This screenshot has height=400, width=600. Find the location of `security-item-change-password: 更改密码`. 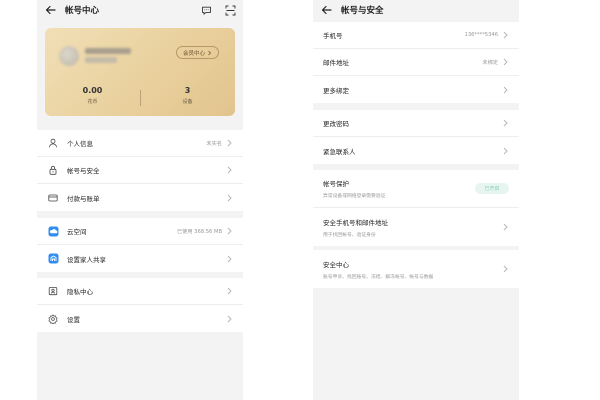

security-item-change-password: 更改密码 is located at coordinates (416, 123).